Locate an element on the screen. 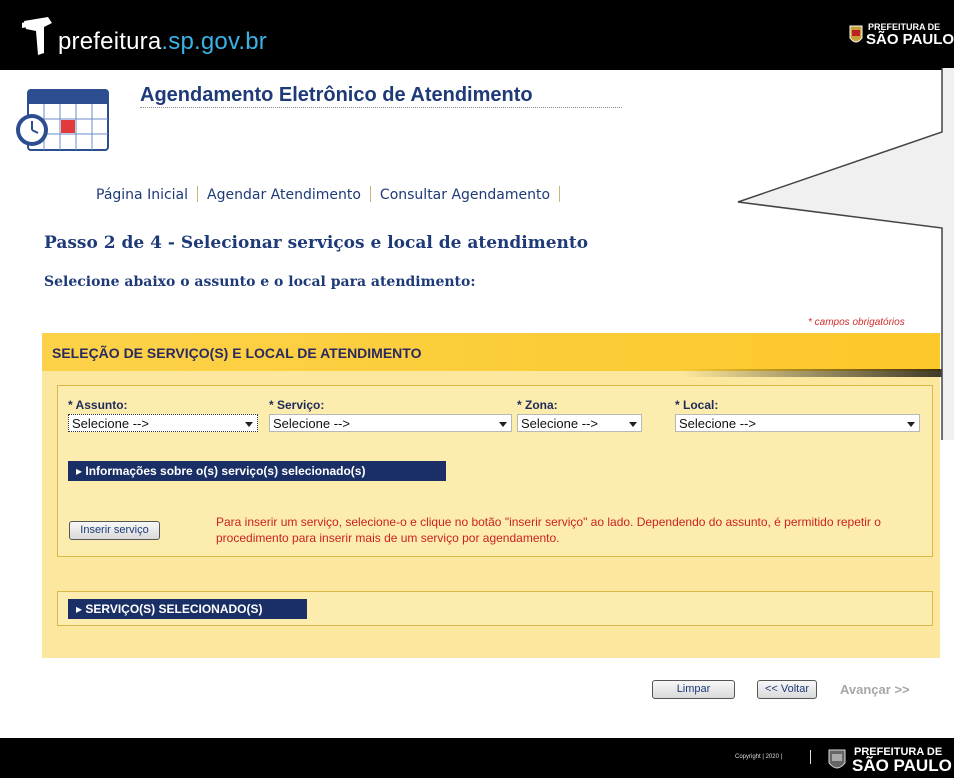 This screenshot has height=778, width=954. selected-services-toggle: ▸ SERVIÇO(S) SELECIONADO(S) is located at coordinates (187, 609).